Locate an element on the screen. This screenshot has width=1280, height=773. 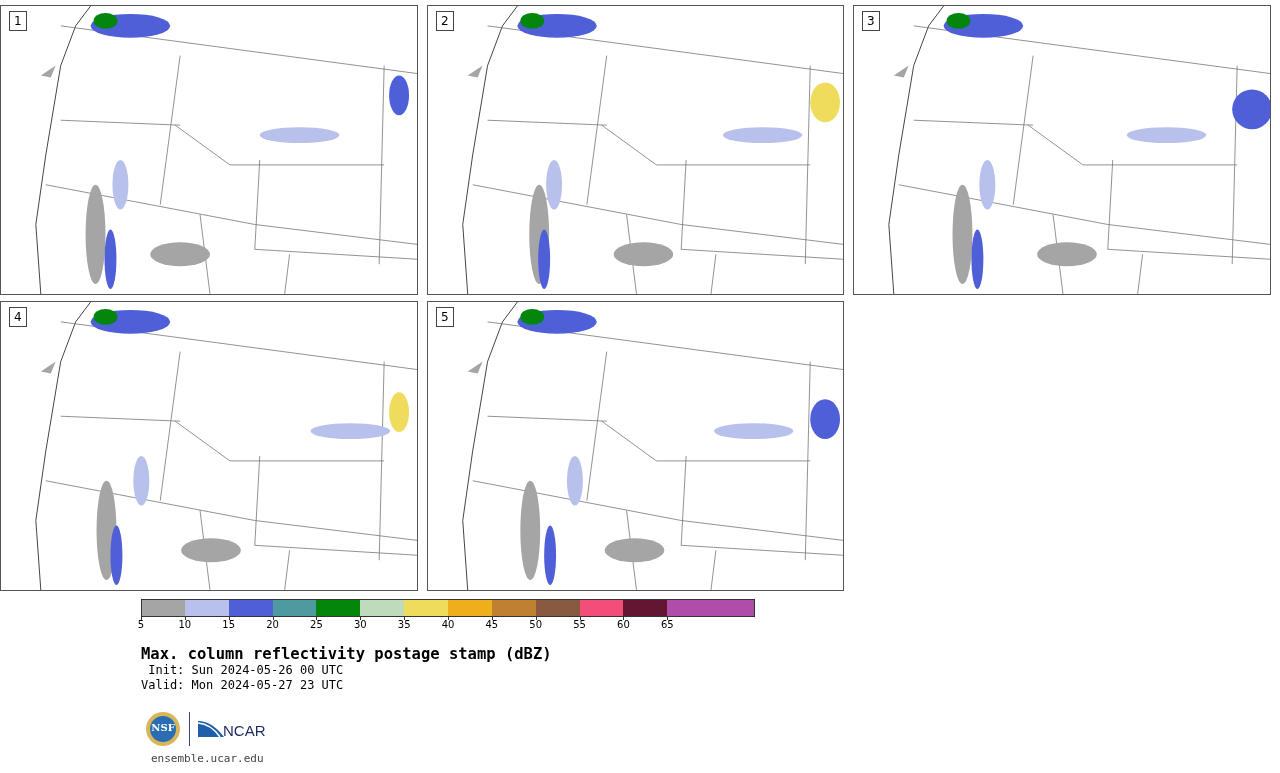
tick-label: 60 is located at coordinates (623, 624).